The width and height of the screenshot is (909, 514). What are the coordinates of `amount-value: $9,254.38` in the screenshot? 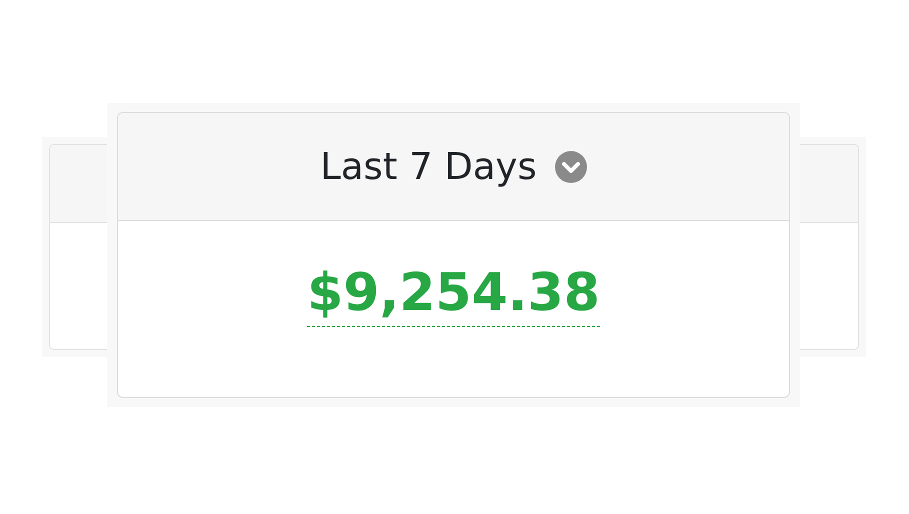 It's located at (453, 296).